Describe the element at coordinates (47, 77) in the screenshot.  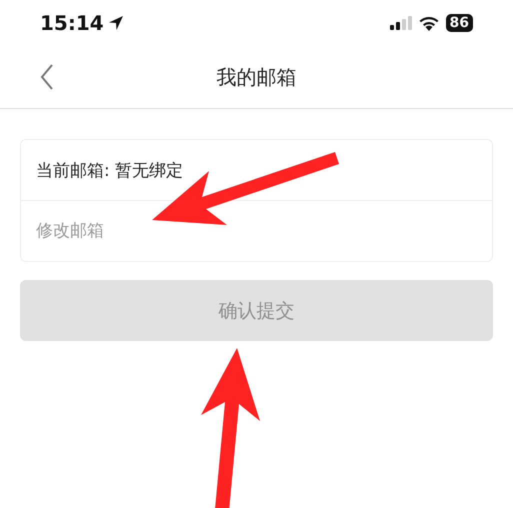
I see `back-icon` at that location.